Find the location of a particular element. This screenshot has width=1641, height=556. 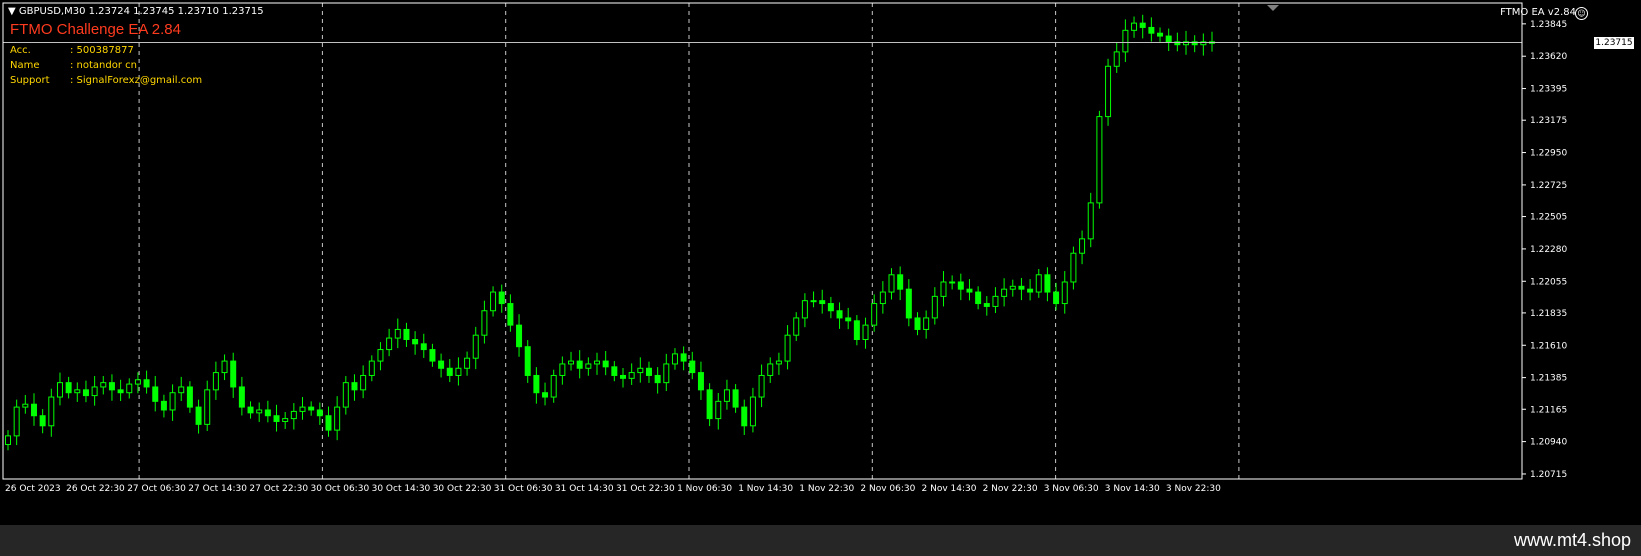

x-tick-label: 30 Oct 06:30 is located at coordinates (340, 489).